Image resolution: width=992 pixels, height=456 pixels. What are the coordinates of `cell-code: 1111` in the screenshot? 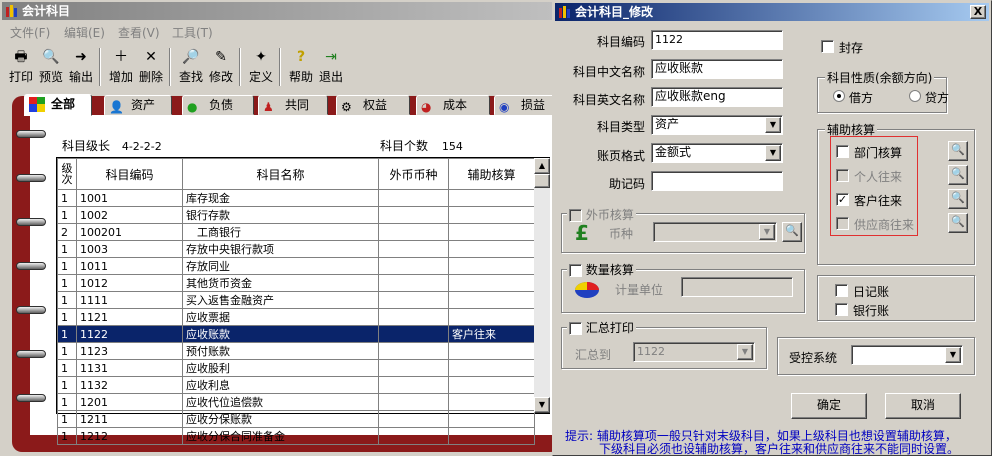 It's located at (129, 300).